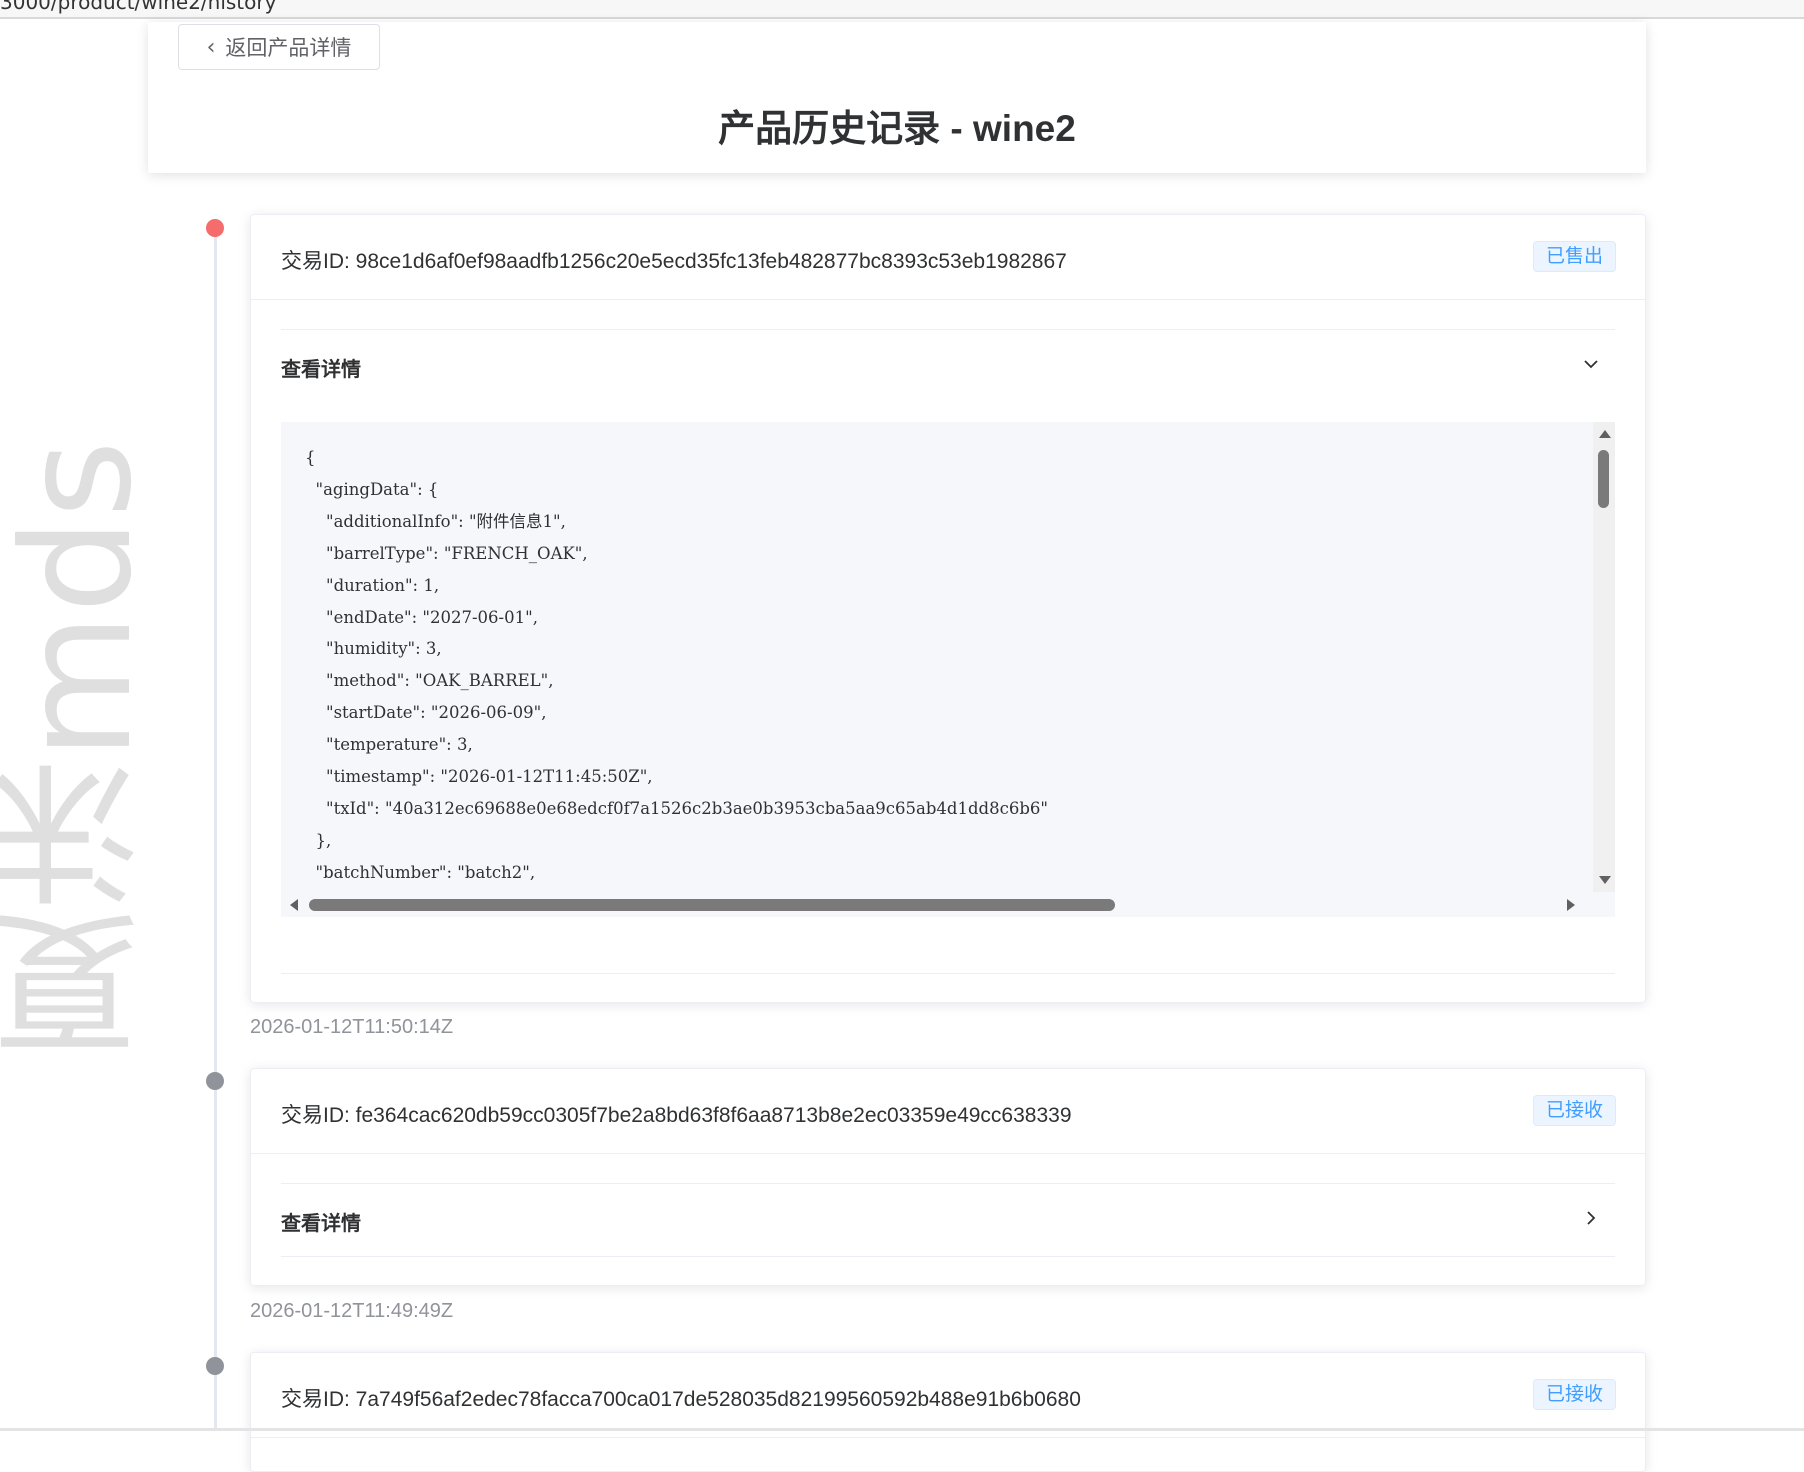 This screenshot has width=1804, height=1472. Describe the element at coordinates (897, 128) in the screenshot. I see `page-title: 产品历史记录 - wine2` at that location.